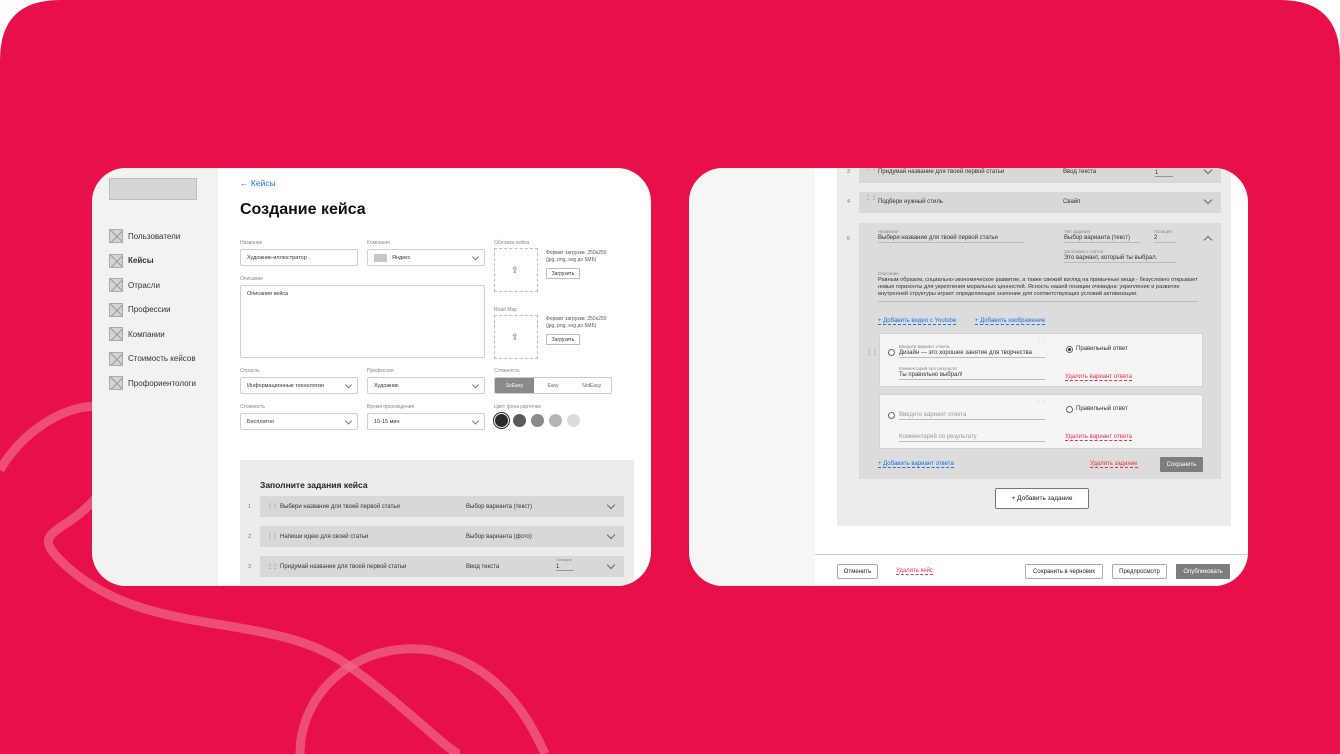  I want to click on answer-field: Введите вариант ответа, so click(972, 416).